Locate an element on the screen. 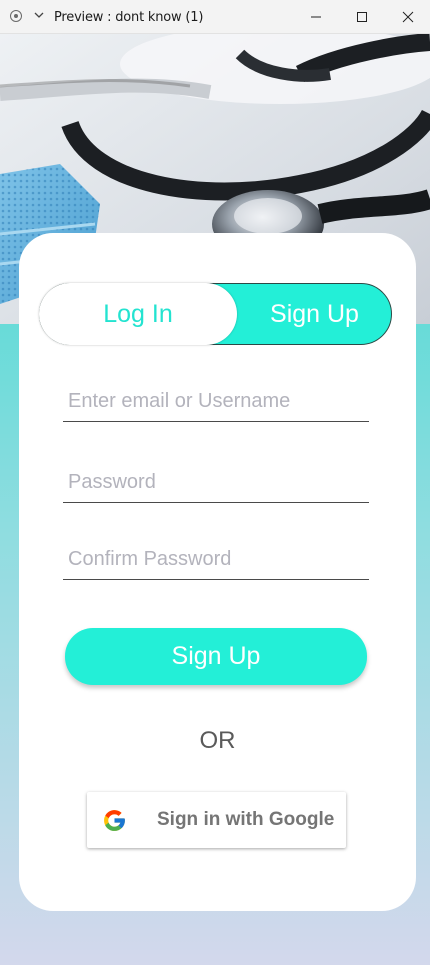 The height and width of the screenshot is (965, 430). google-logo-icon is located at coordinates (114, 820).